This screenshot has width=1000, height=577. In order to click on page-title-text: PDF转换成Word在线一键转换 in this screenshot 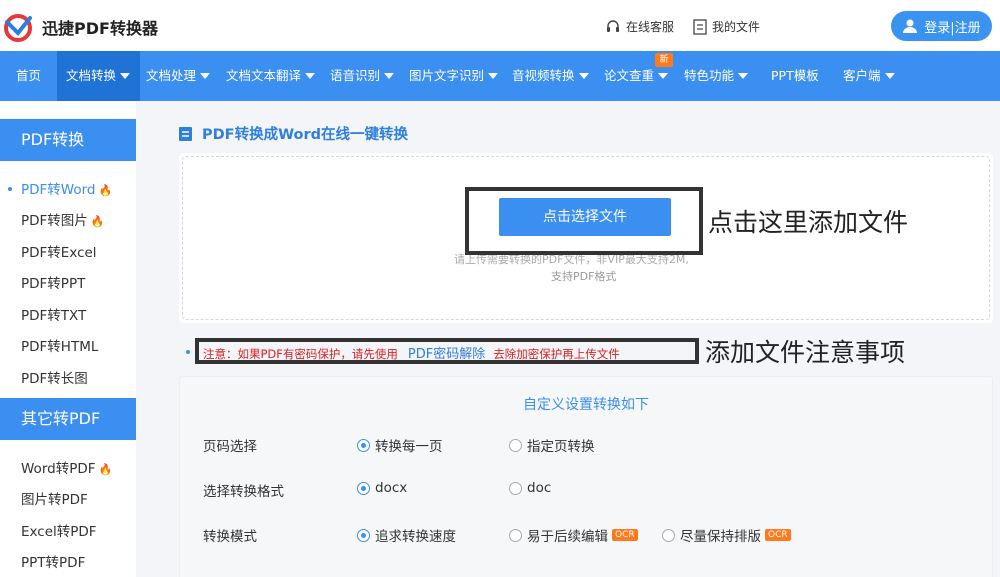, I will do `click(305, 135)`.